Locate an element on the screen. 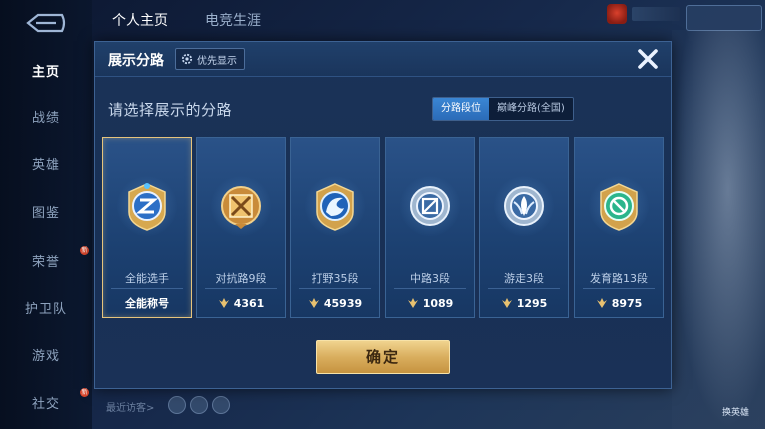 The width and height of the screenshot is (765, 429). dialog-header: 展示分路 优先显示 is located at coordinates (383, 59).